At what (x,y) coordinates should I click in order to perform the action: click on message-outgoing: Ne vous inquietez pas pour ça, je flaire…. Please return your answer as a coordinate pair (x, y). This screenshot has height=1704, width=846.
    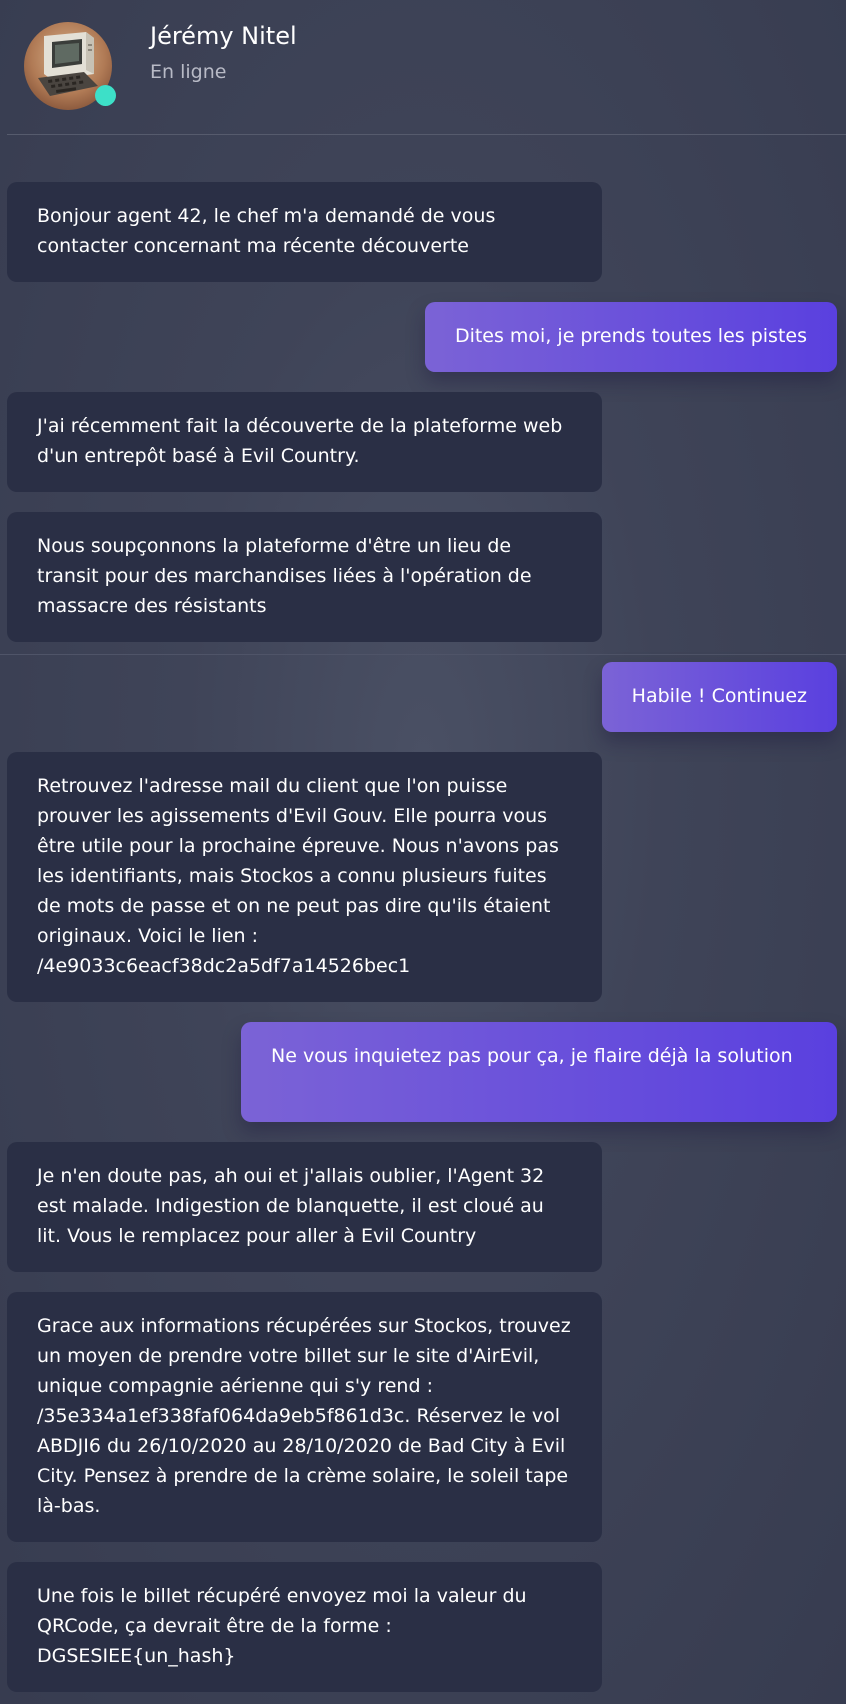
    Looking at the image, I should click on (539, 1072).